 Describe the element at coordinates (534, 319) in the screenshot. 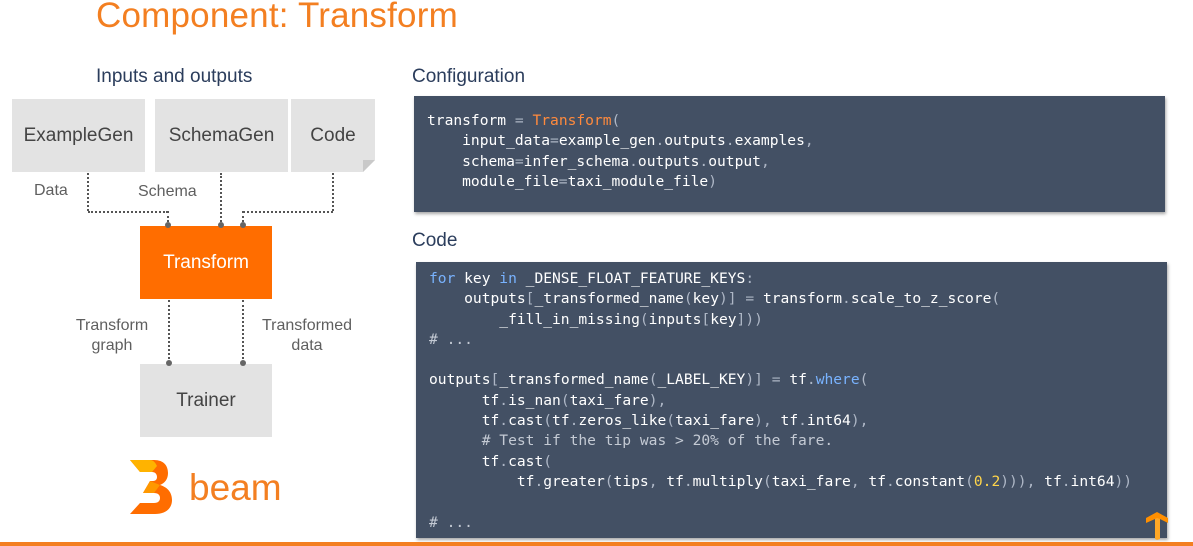

I see `code-token: _fill_in_missing` at that location.